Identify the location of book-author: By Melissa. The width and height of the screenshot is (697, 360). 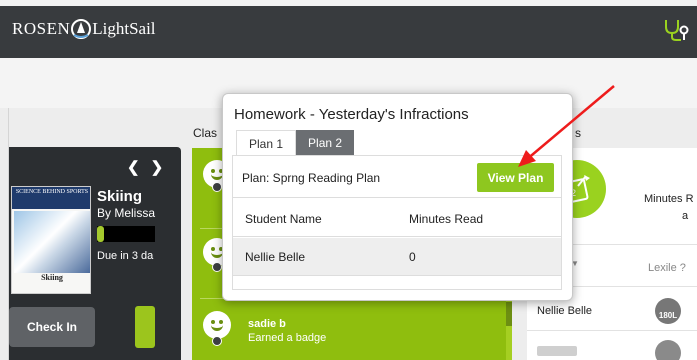
(126, 213).